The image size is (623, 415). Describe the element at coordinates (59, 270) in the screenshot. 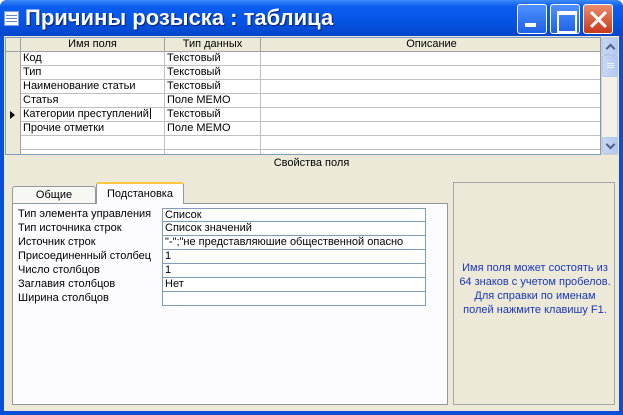

I see `property-label: Число столбцов` at that location.